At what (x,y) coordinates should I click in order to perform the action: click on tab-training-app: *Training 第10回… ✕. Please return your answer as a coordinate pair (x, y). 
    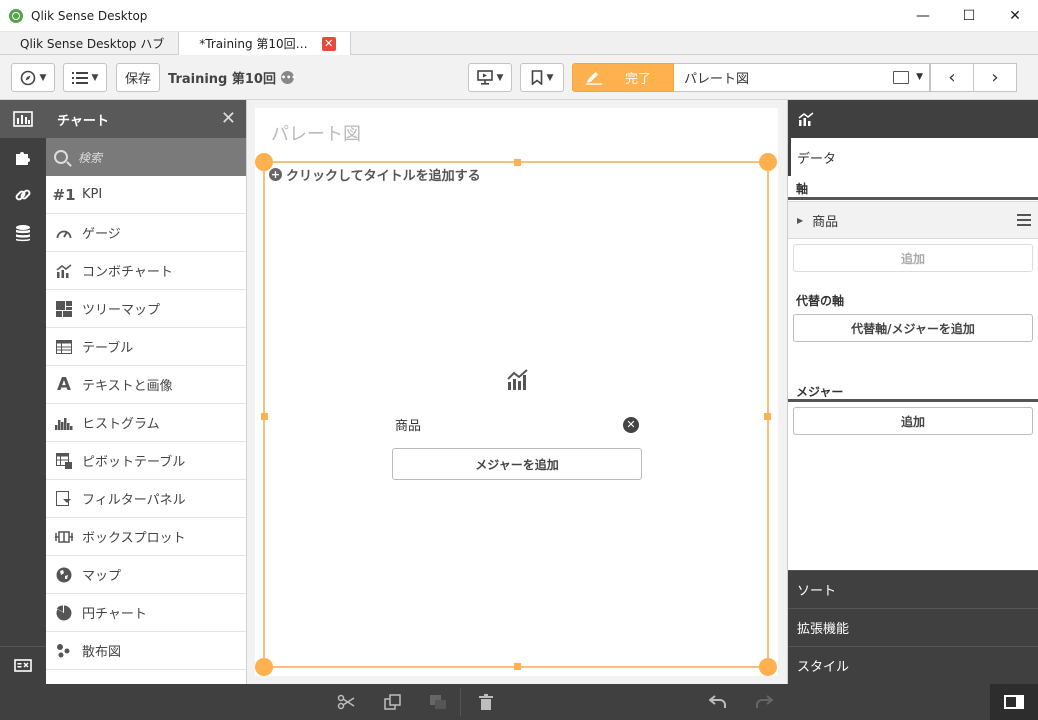
    Looking at the image, I should click on (265, 44).